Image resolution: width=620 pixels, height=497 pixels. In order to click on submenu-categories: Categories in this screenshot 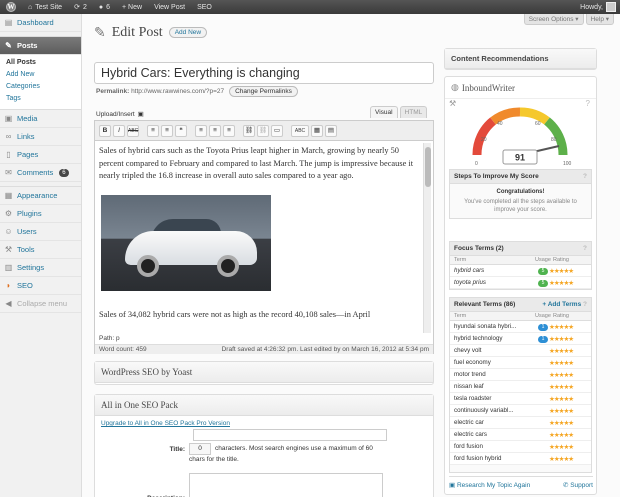, I will do `click(43, 87)`.